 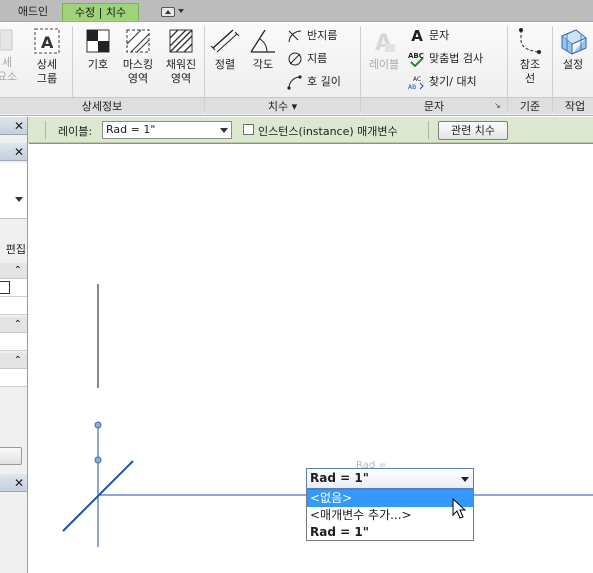 What do you see at coordinates (295, 36) in the screenshot?
I see `radial-dimension-icon` at bounding box center [295, 36].